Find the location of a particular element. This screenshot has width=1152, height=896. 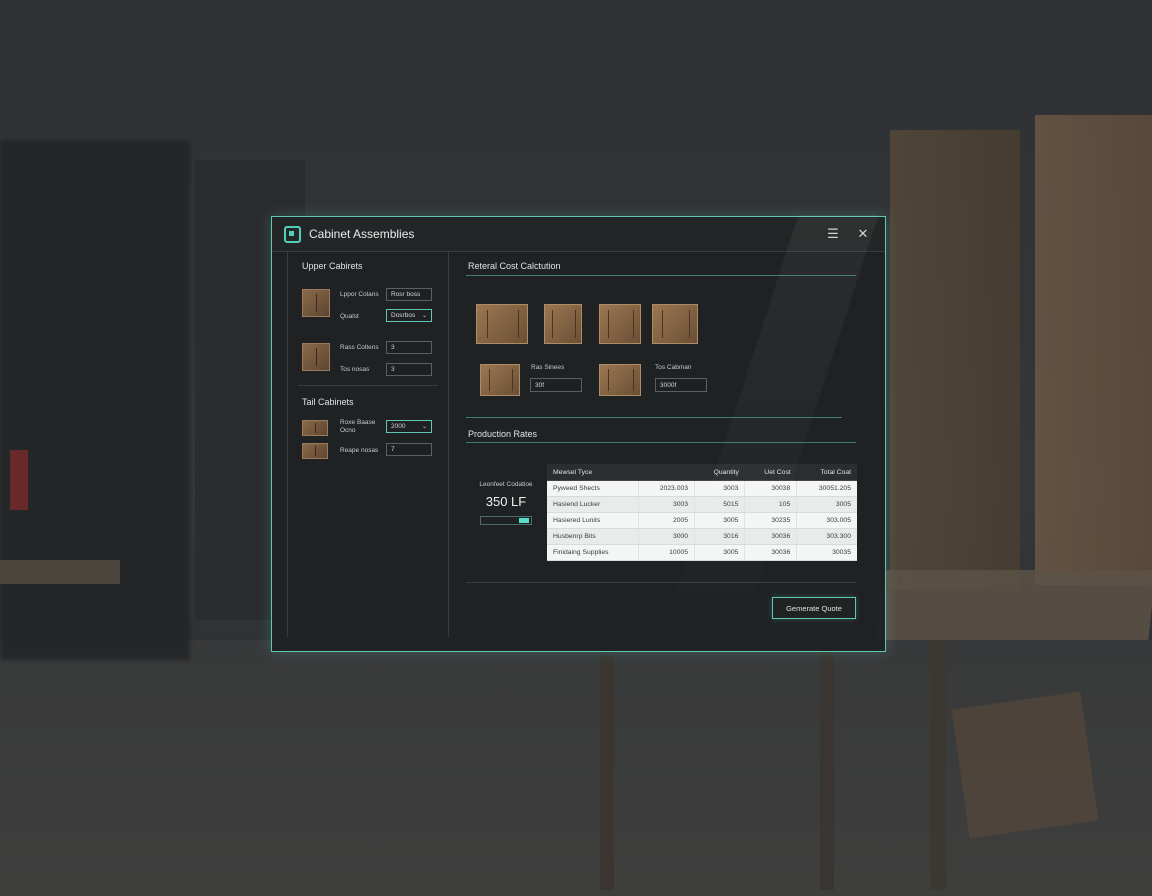

cell: Husbenrp Bits is located at coordinates (593, 536).